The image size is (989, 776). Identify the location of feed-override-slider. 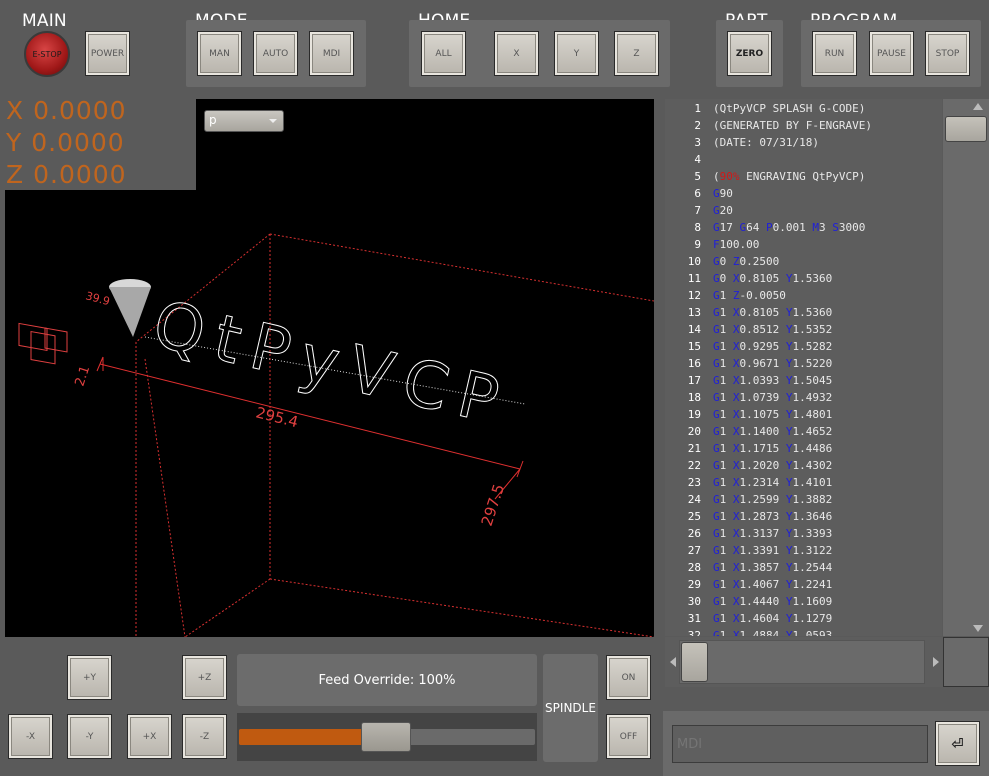
(387, 737).